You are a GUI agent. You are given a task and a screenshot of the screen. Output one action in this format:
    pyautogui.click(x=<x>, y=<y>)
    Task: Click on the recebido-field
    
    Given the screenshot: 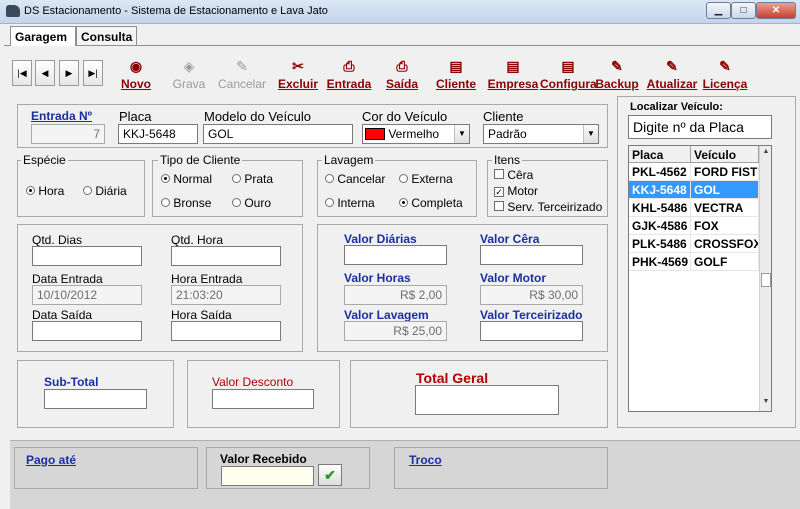 What is the action you would take?
    pyautogui.click(x=267, y=476)
    